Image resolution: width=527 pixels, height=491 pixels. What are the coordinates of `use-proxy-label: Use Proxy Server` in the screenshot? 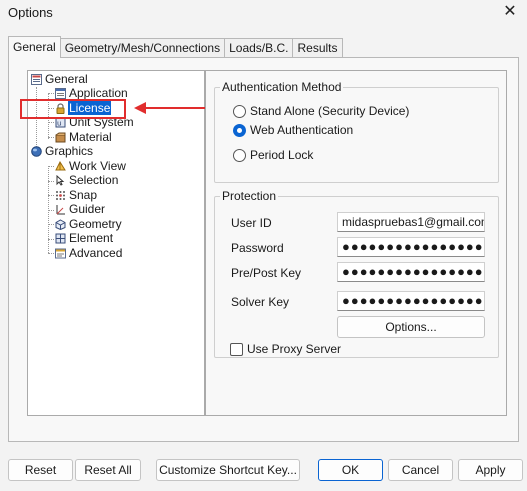 It's located at (294, 349).